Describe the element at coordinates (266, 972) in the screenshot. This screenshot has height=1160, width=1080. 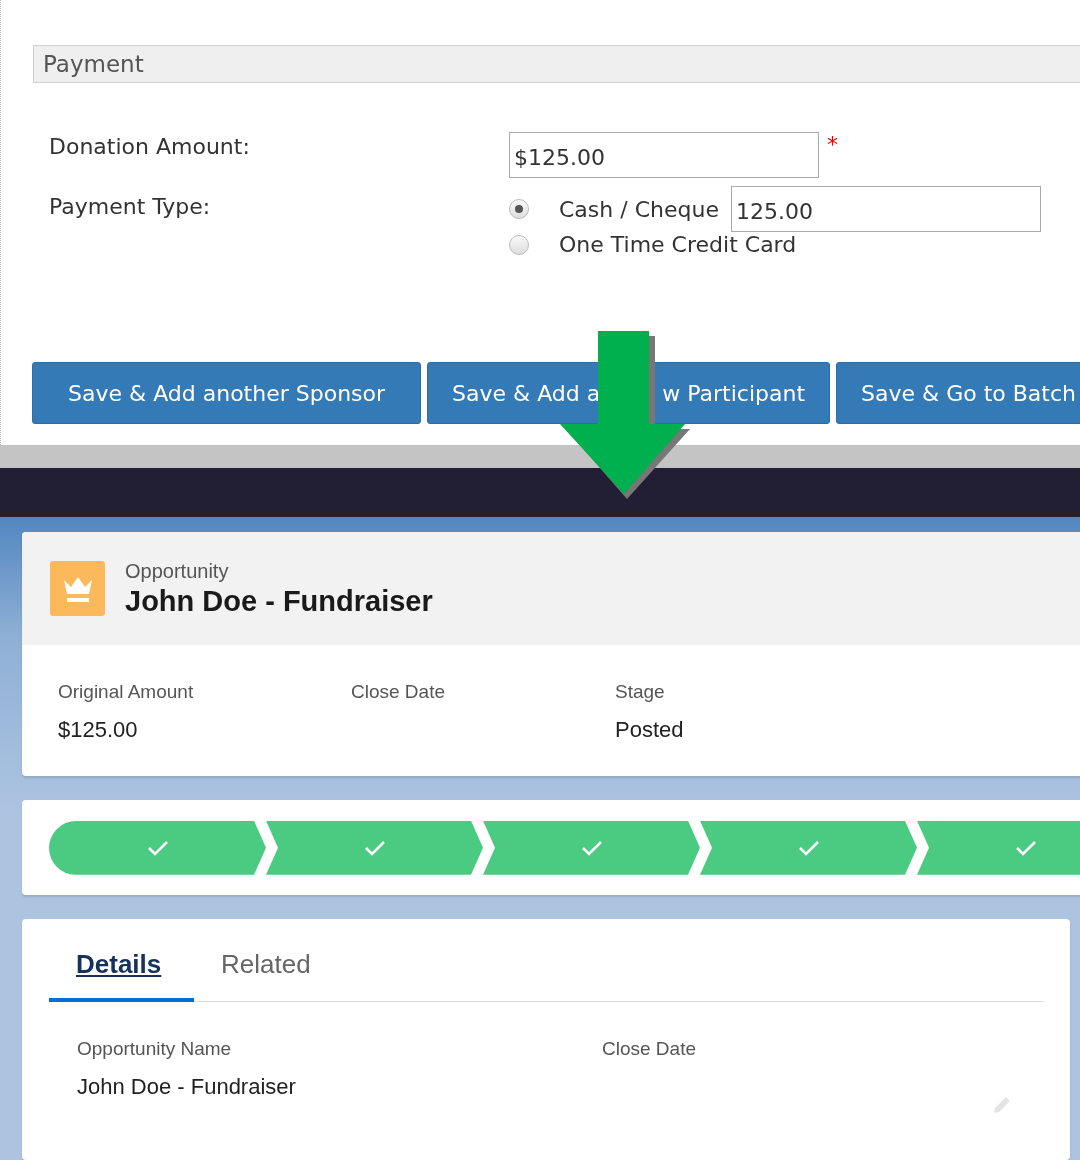
I see `tab: Related` at that location.